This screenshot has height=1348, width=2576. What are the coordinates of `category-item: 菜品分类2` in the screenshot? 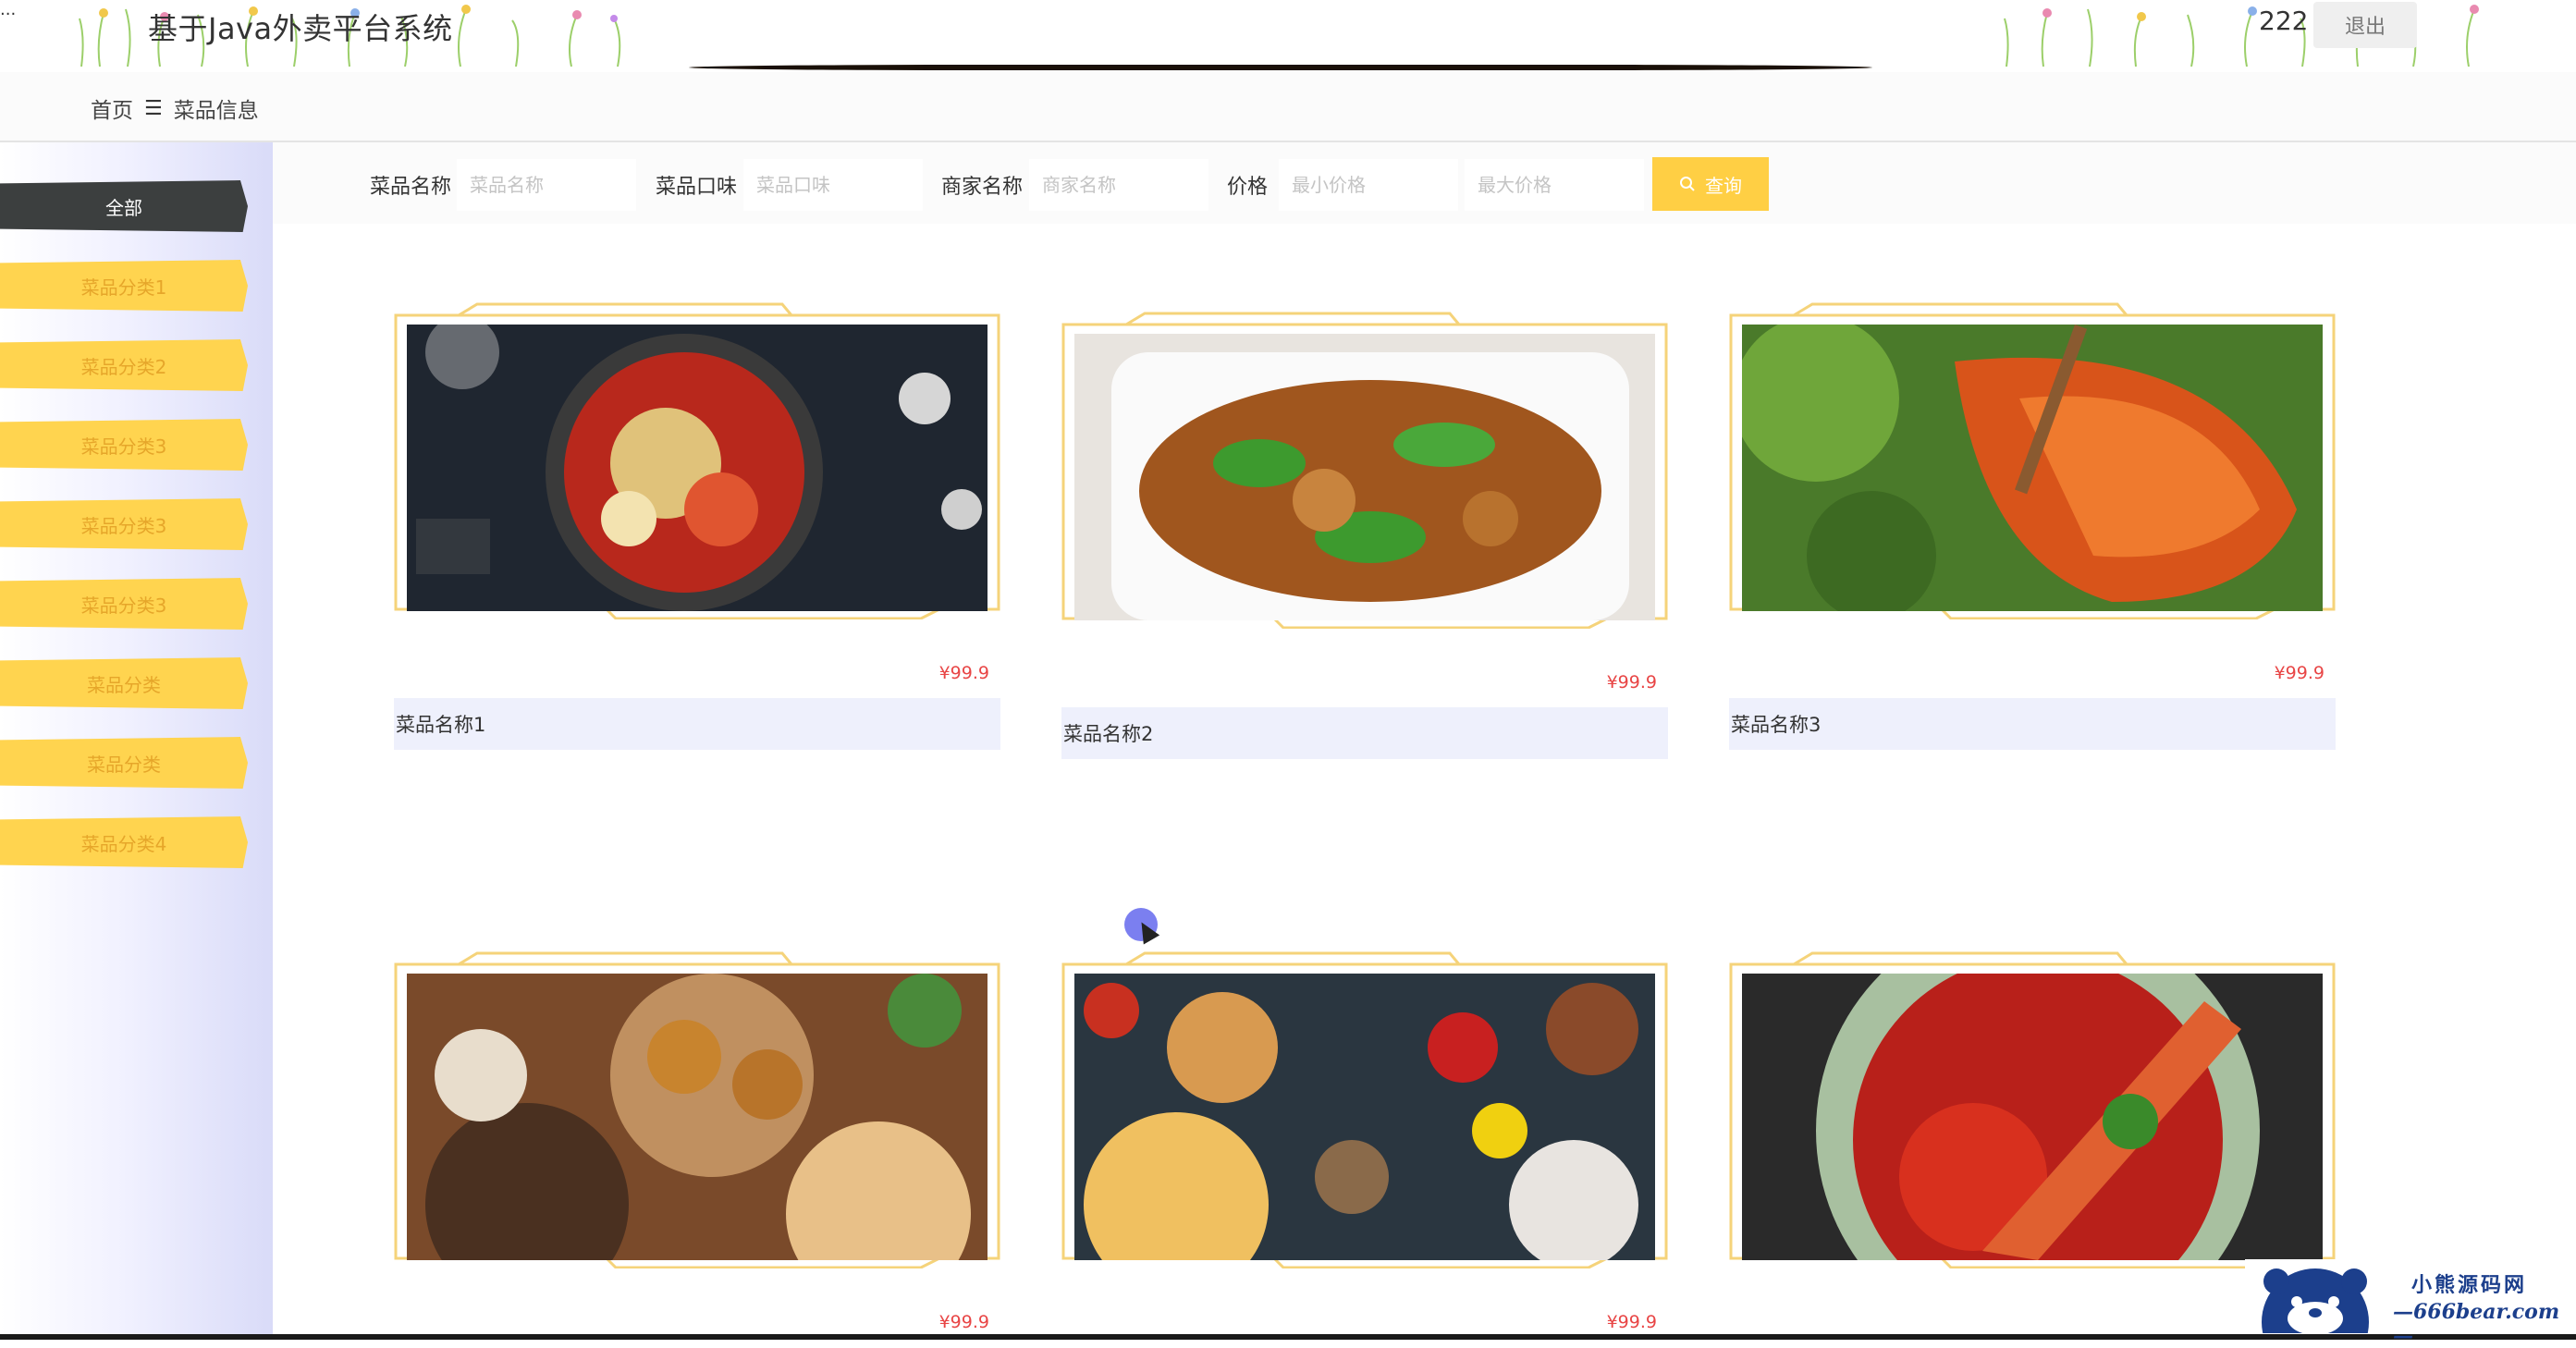 It's located at (124, 365).